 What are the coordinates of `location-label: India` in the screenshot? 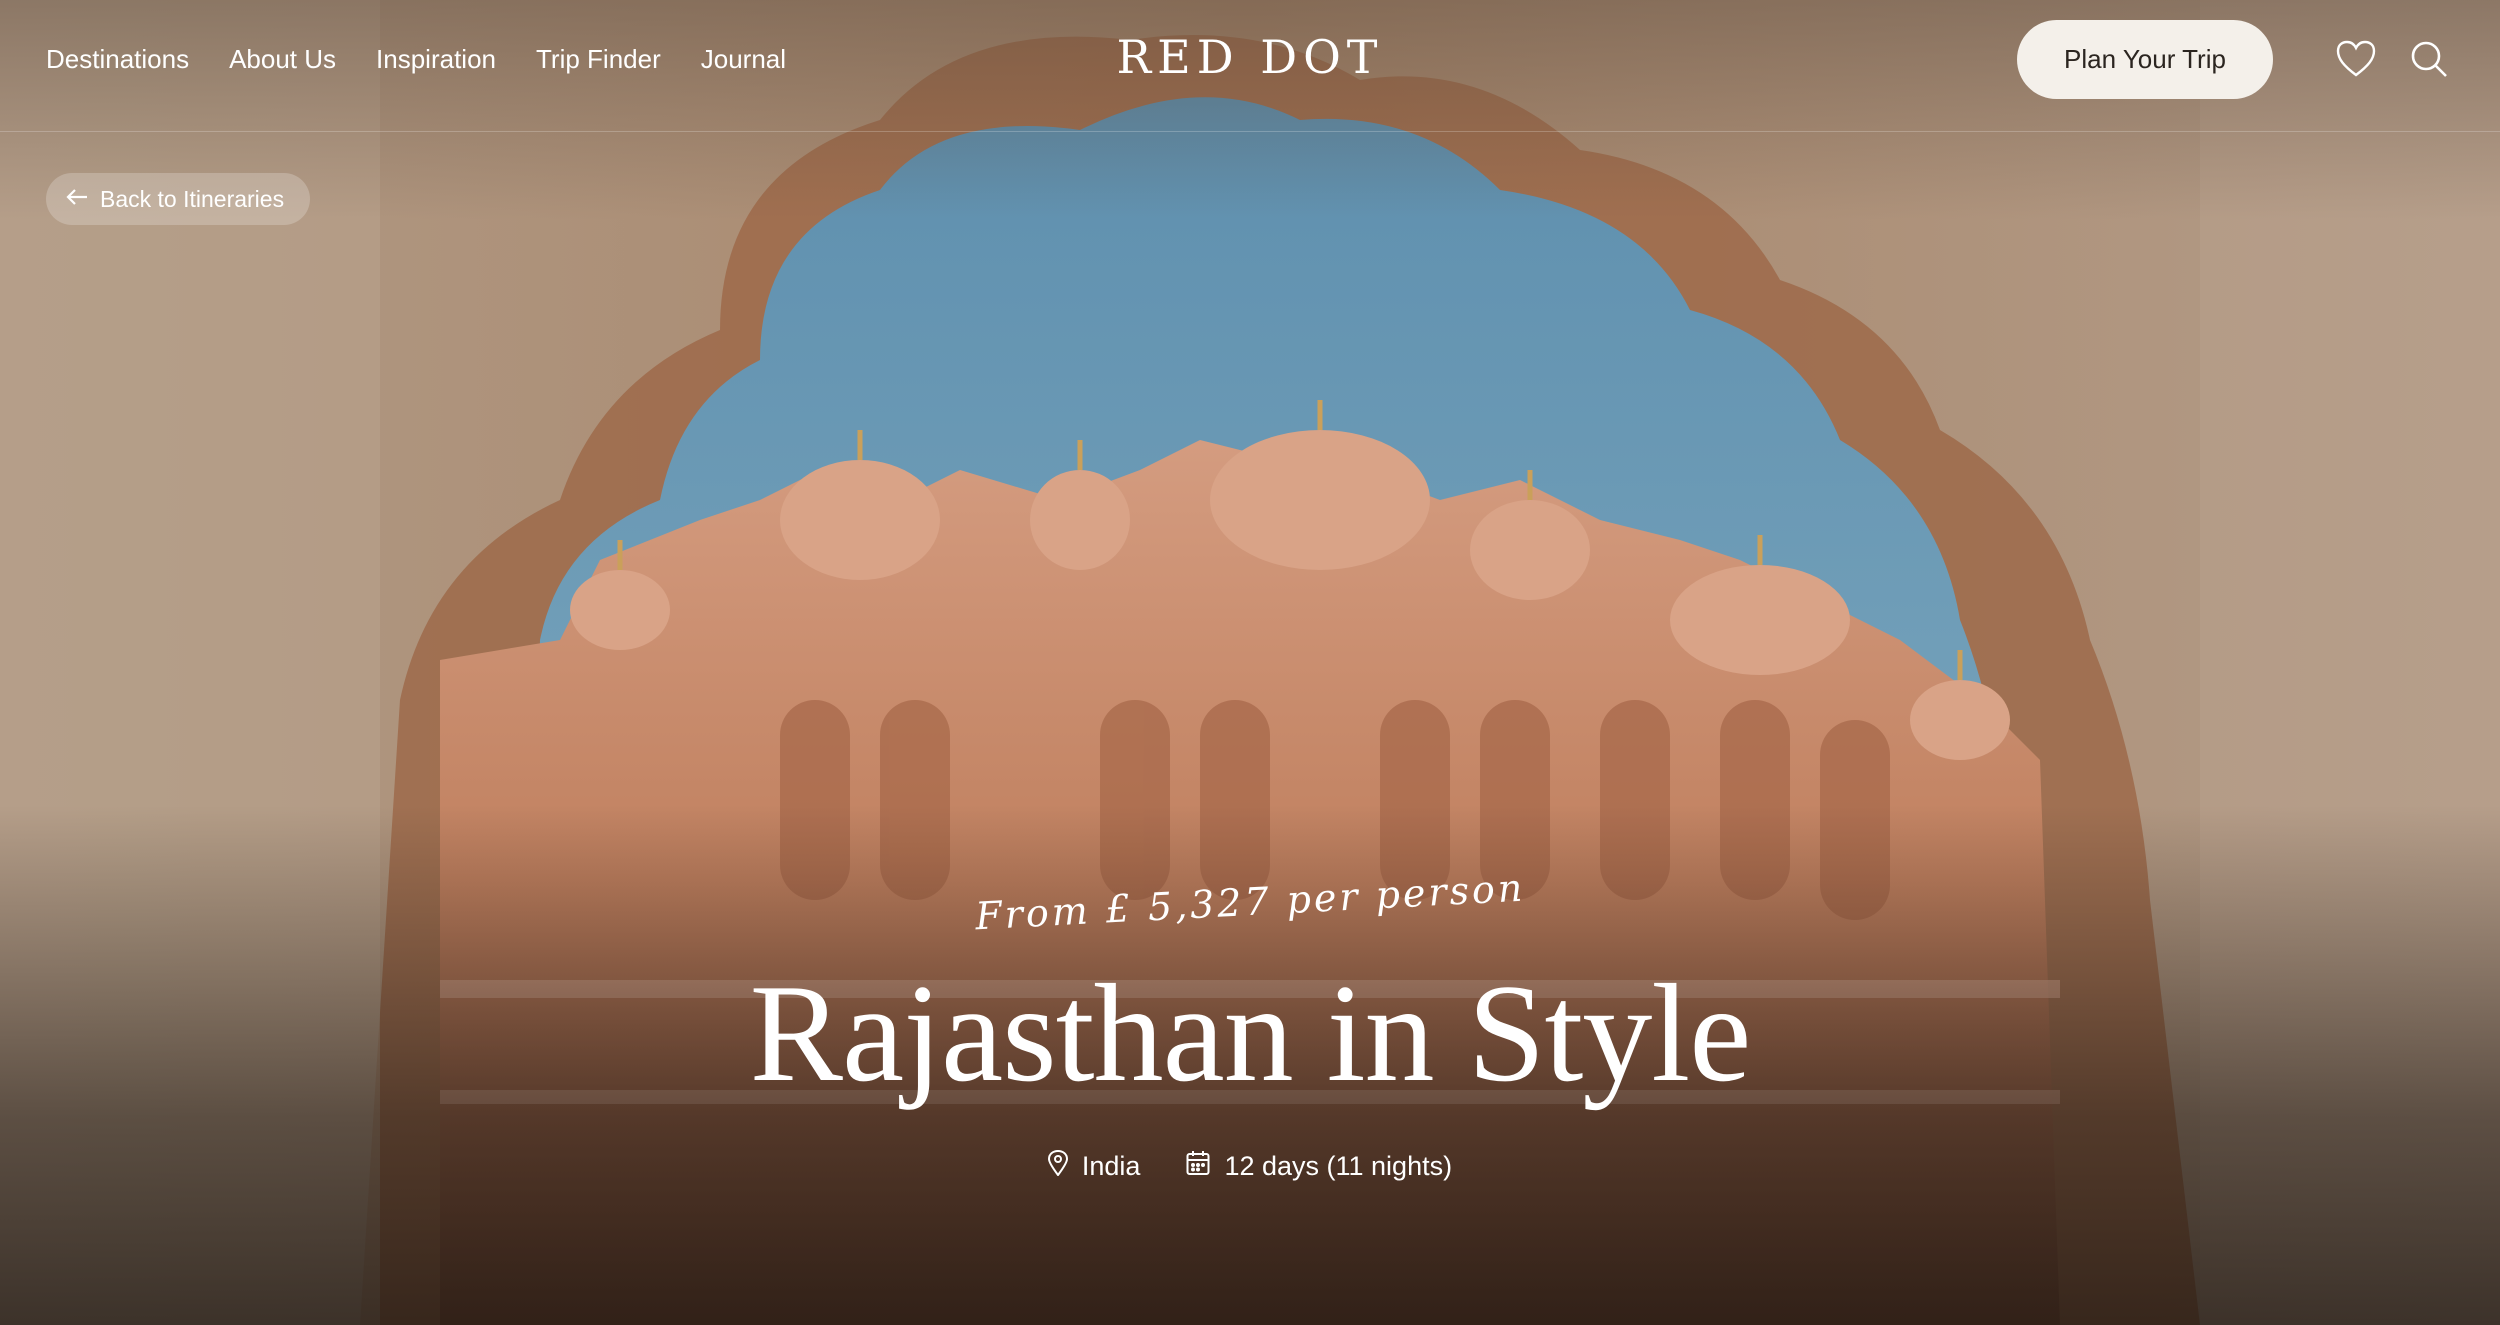 It's located at (1111, 1166).